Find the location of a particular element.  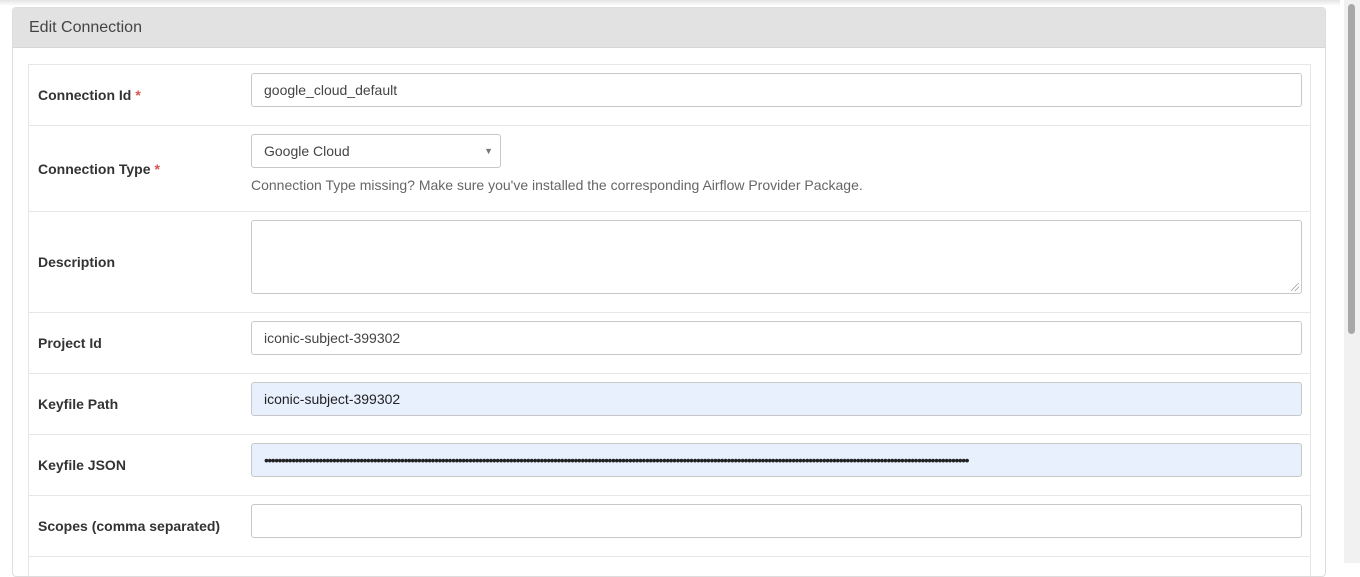

connection-type-label: Connection Type * is located at coordinates (99, 168).